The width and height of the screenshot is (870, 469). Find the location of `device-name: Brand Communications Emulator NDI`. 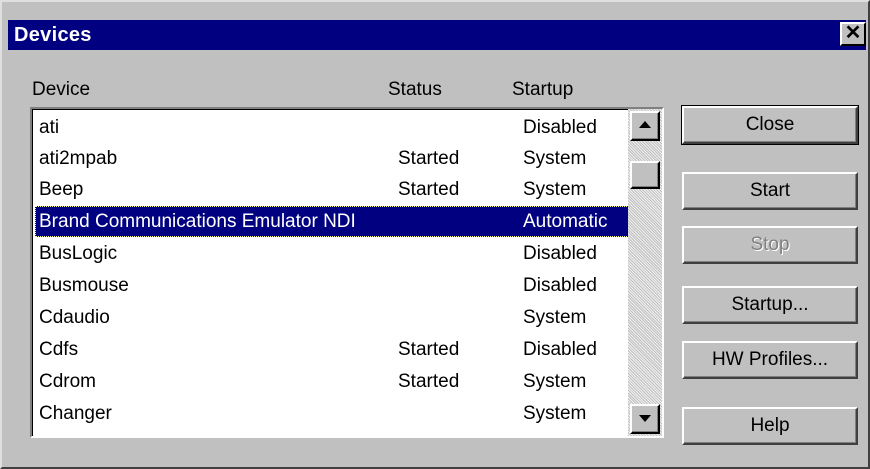

device-name: Brand Communications Emulator NDI is located at coordinates (197, 221).